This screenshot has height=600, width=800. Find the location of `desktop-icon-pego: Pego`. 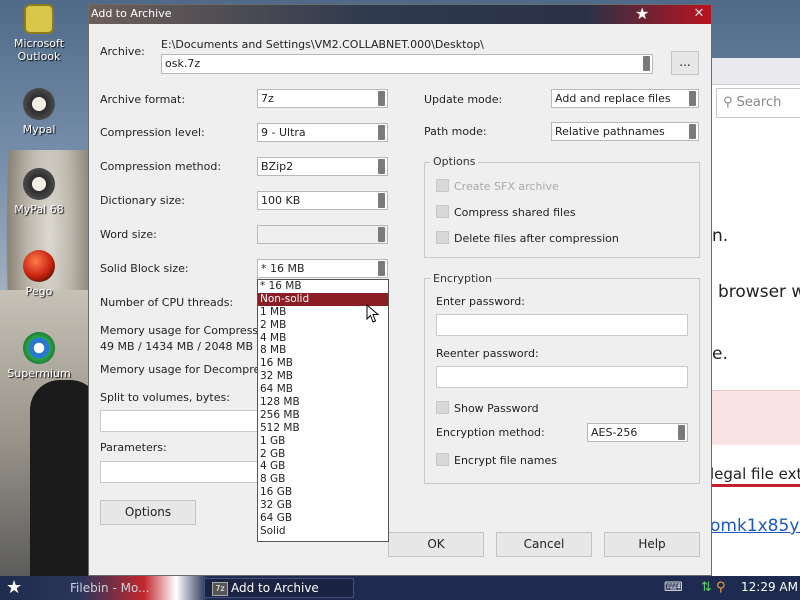

desktop-icon-pego: Pego is located at coordinates (39, 274).